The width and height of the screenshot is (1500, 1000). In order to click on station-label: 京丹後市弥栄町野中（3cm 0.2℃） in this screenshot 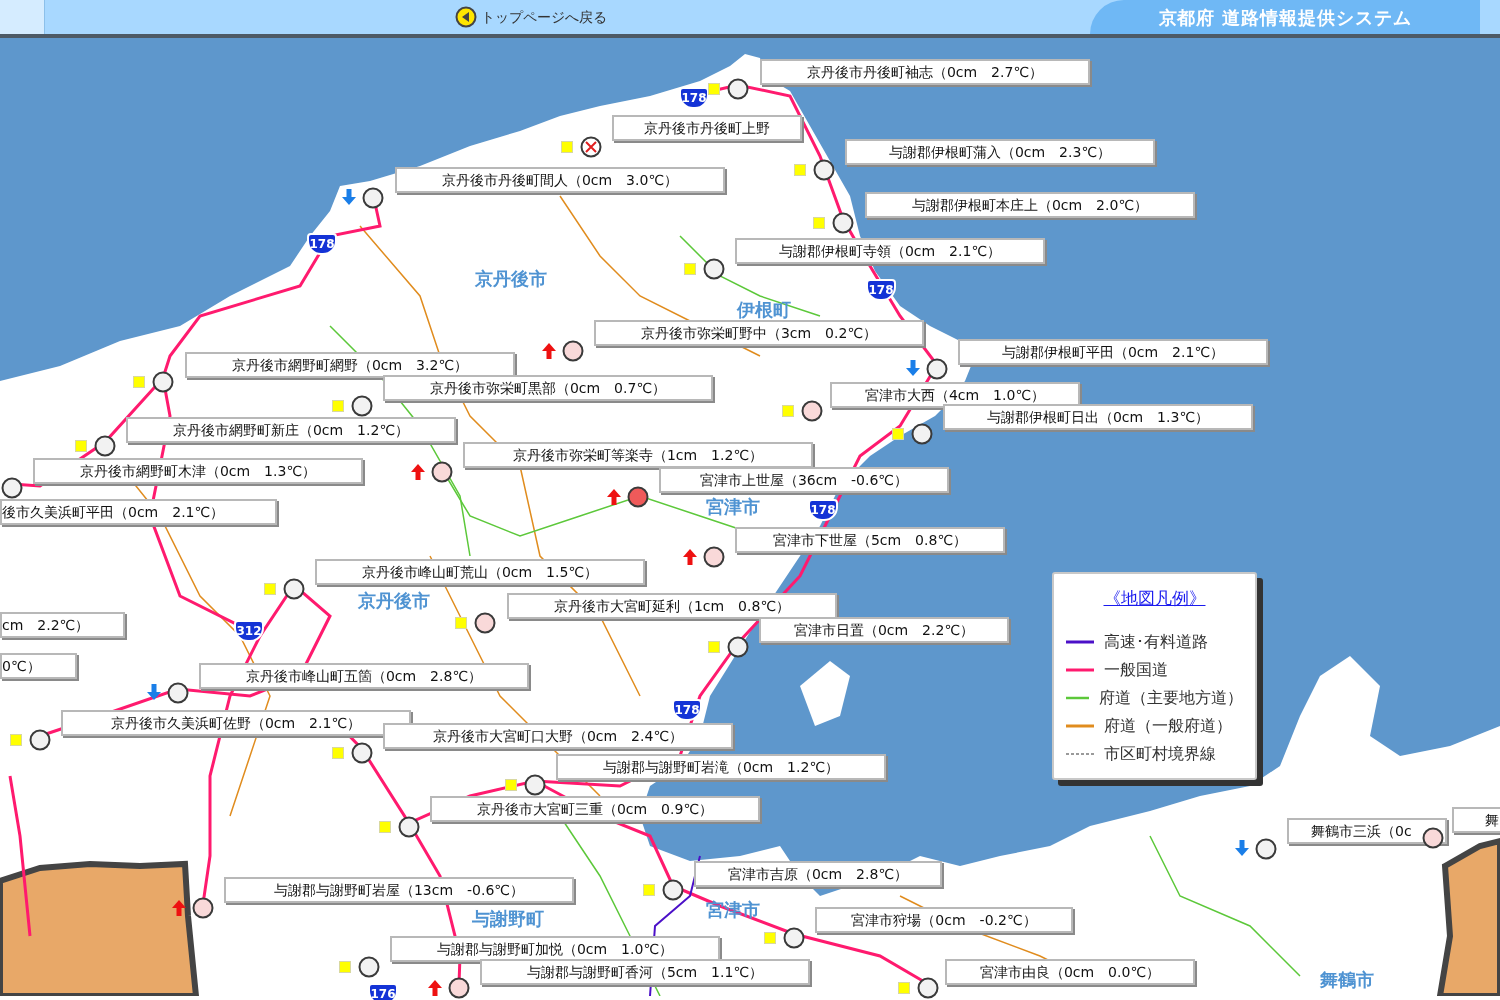, I will do `click(759, 333)`.